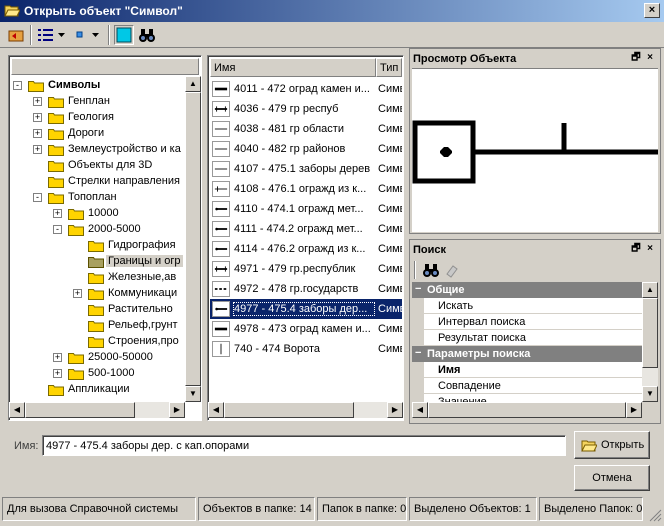  I want to click on list-item: 4011 - 472 оград камен и... Симв, so click(306, 89).